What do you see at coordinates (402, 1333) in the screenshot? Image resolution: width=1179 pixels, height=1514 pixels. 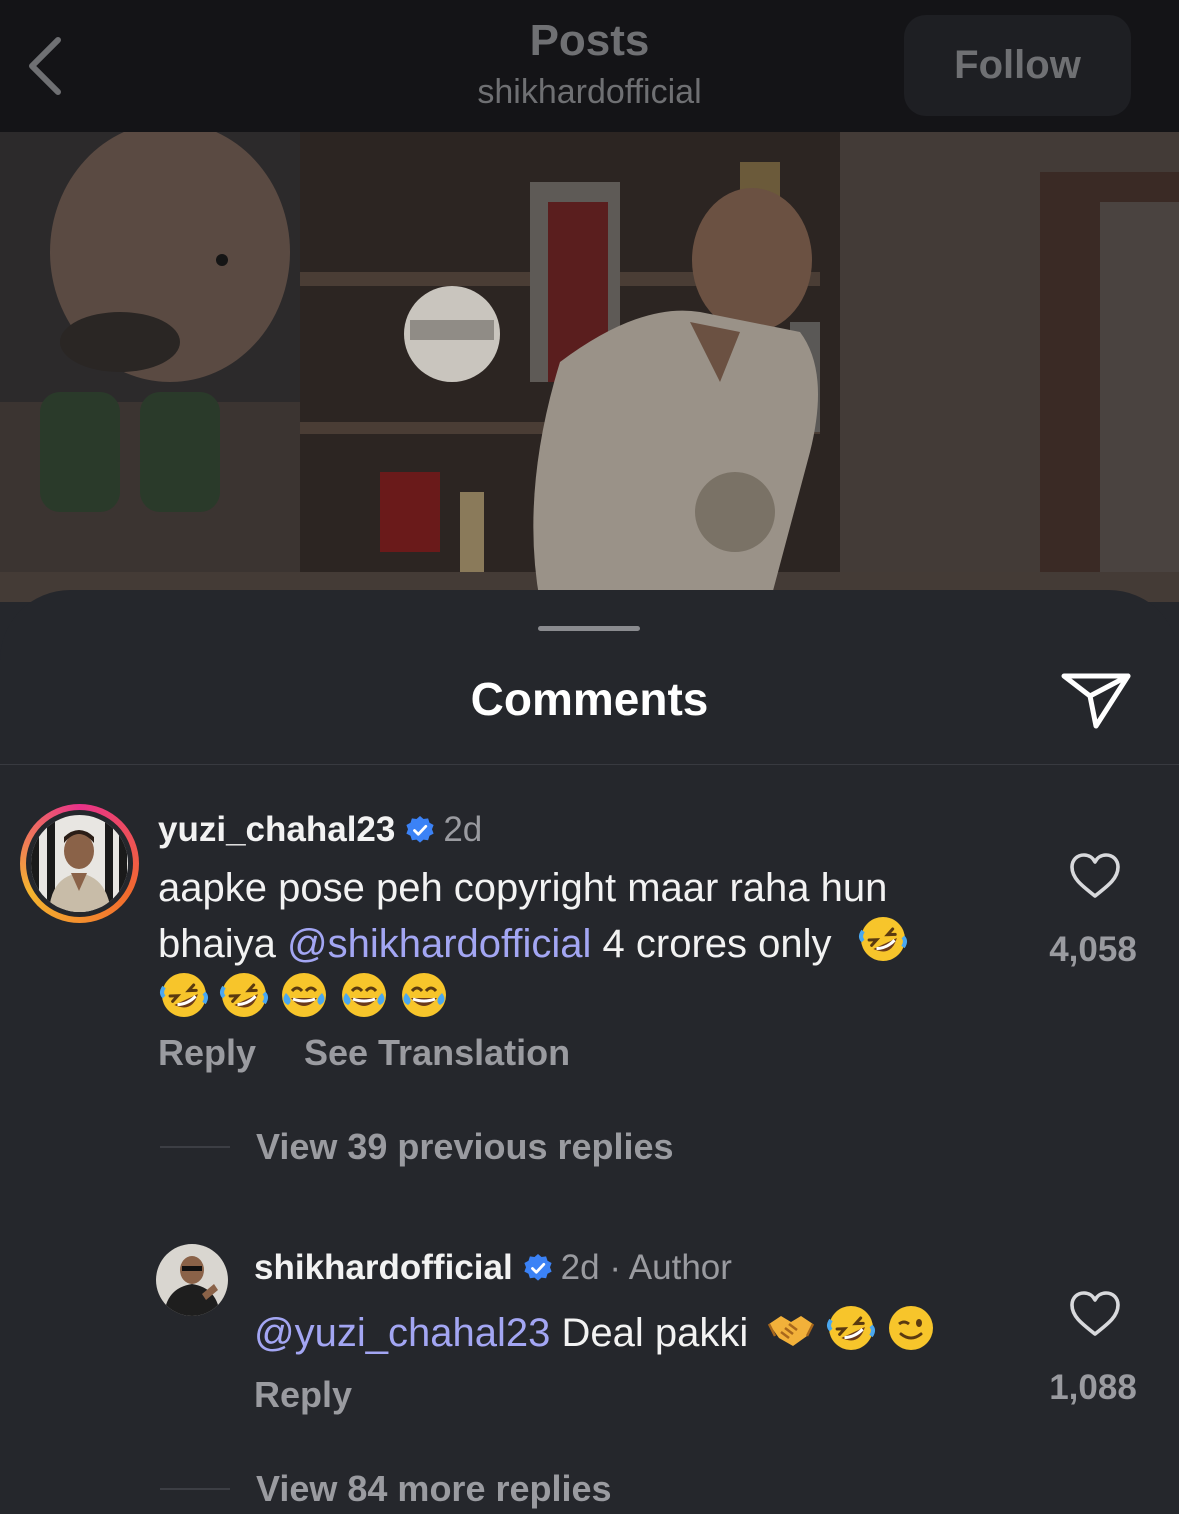 I see `reply-mention: @yuzi_chahal23` at bounding box center [402, 1333].